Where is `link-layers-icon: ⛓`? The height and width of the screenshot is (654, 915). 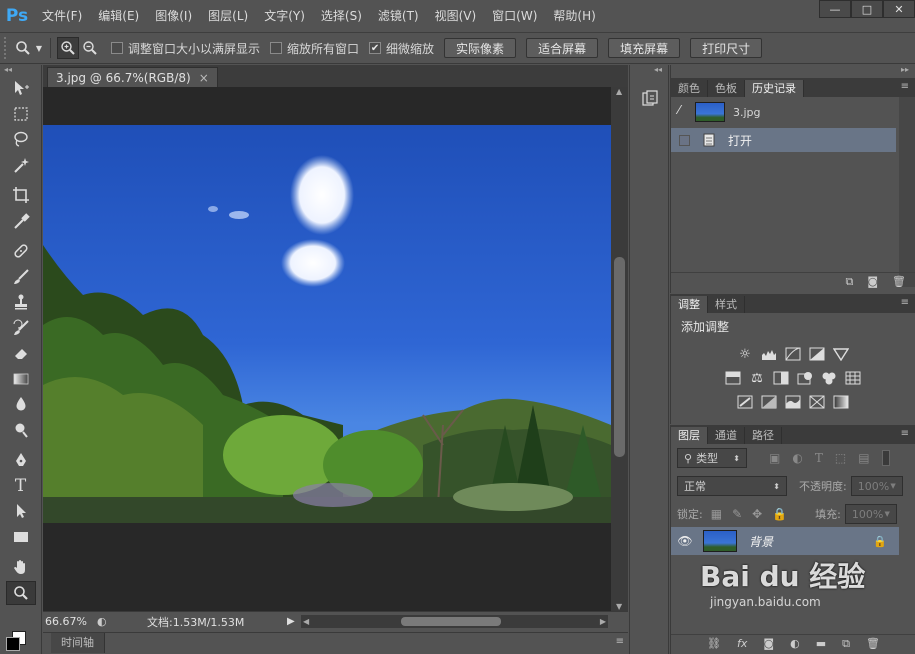
link-layers-icon: ⛓ is located at coordinates (714, 643).